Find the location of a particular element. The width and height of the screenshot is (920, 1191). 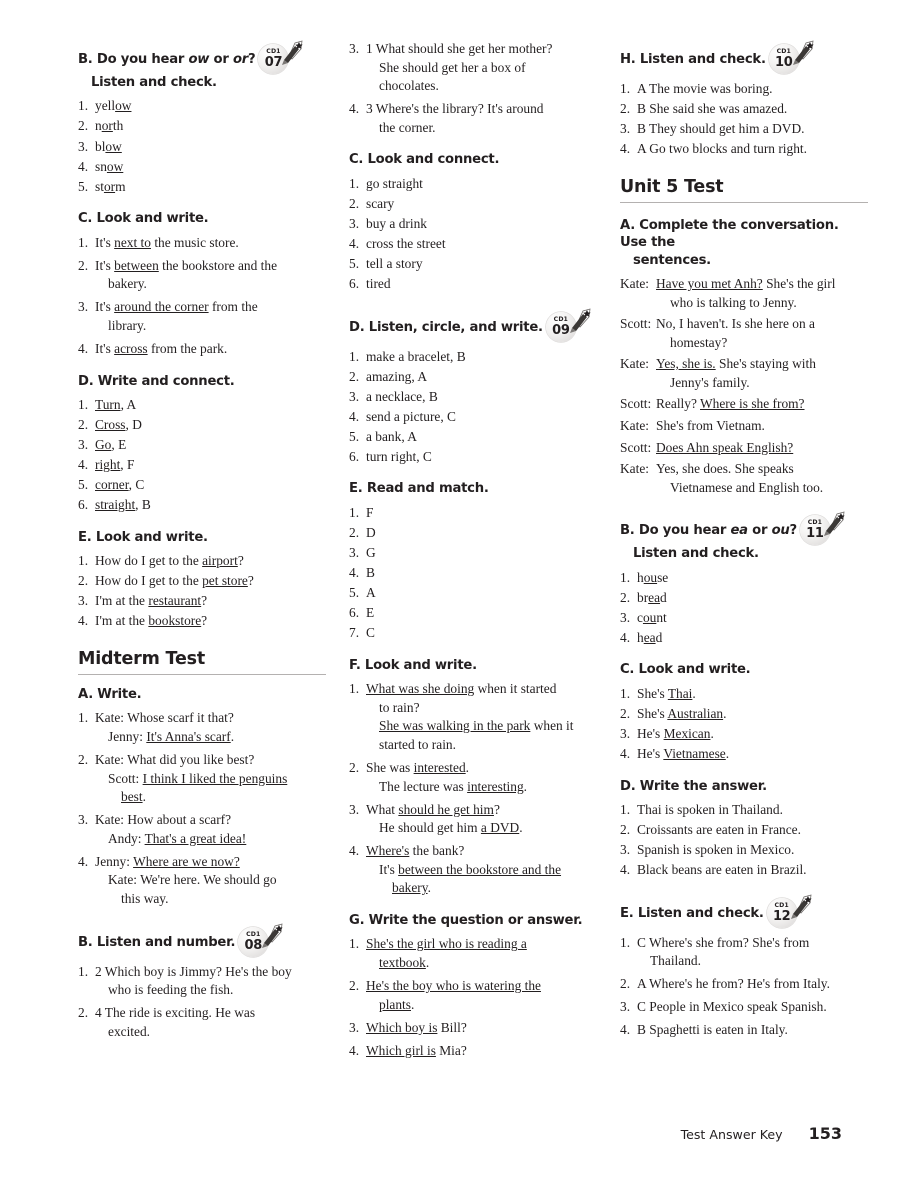

section-heading: E. Read and match. is located at coordinates (419, 489).